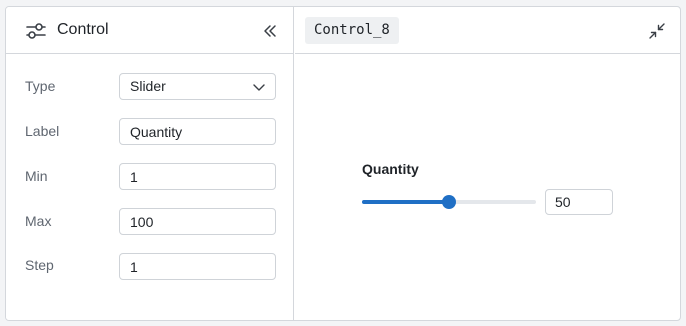 The height and width of the screenshot is (326, 686). What do you see at coordinates (657, 31) in the screenshot?
I see `minimize-arrows-icon` at bounding box center [657, 31].